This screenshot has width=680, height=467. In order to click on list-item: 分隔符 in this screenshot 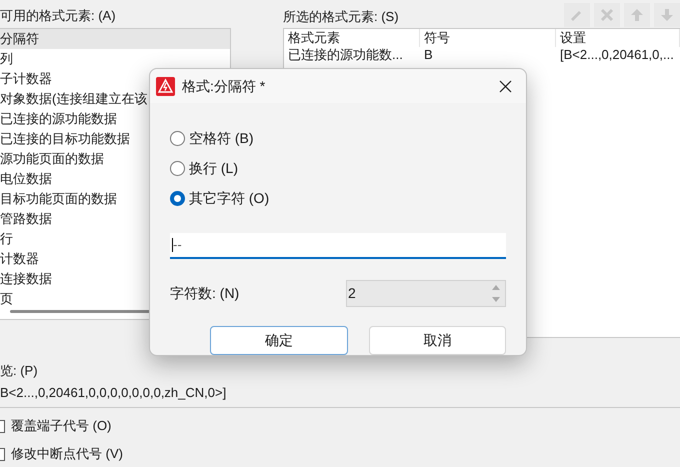, I will do `click(115, 39)`.